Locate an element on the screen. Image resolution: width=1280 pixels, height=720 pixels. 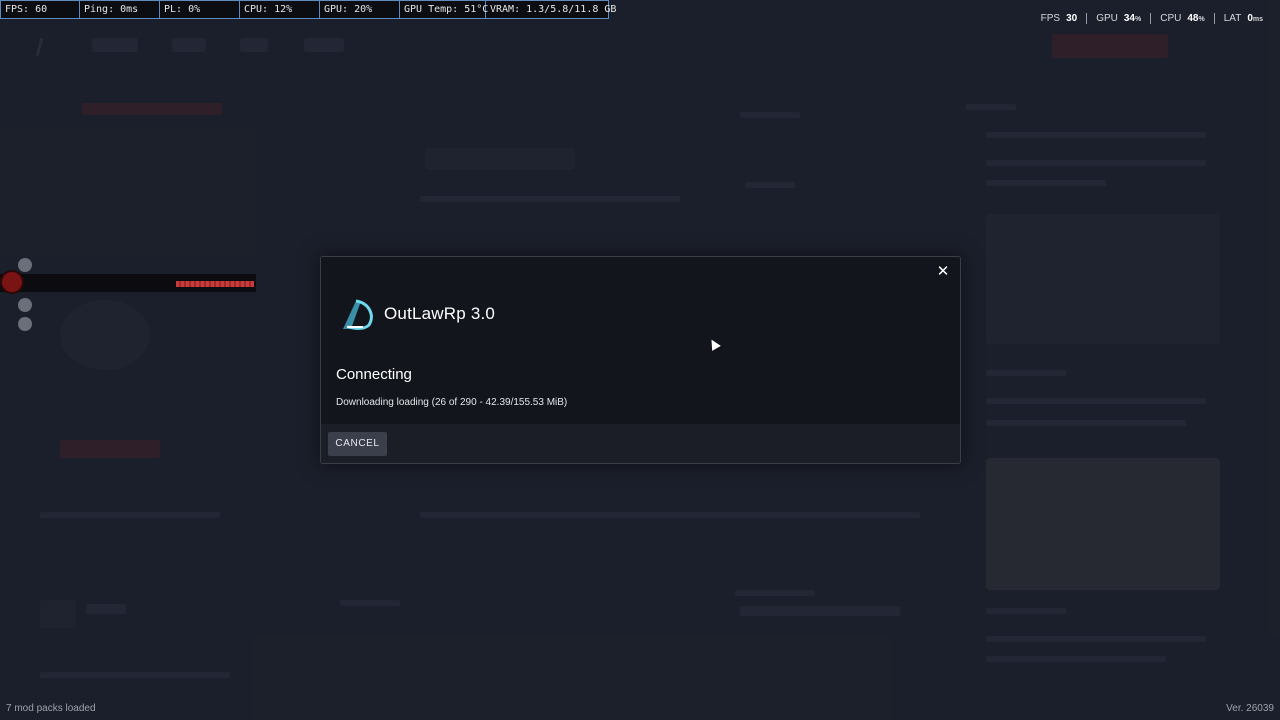
stat-gpu: GPU 34% is located at coordinates (1118, 18).